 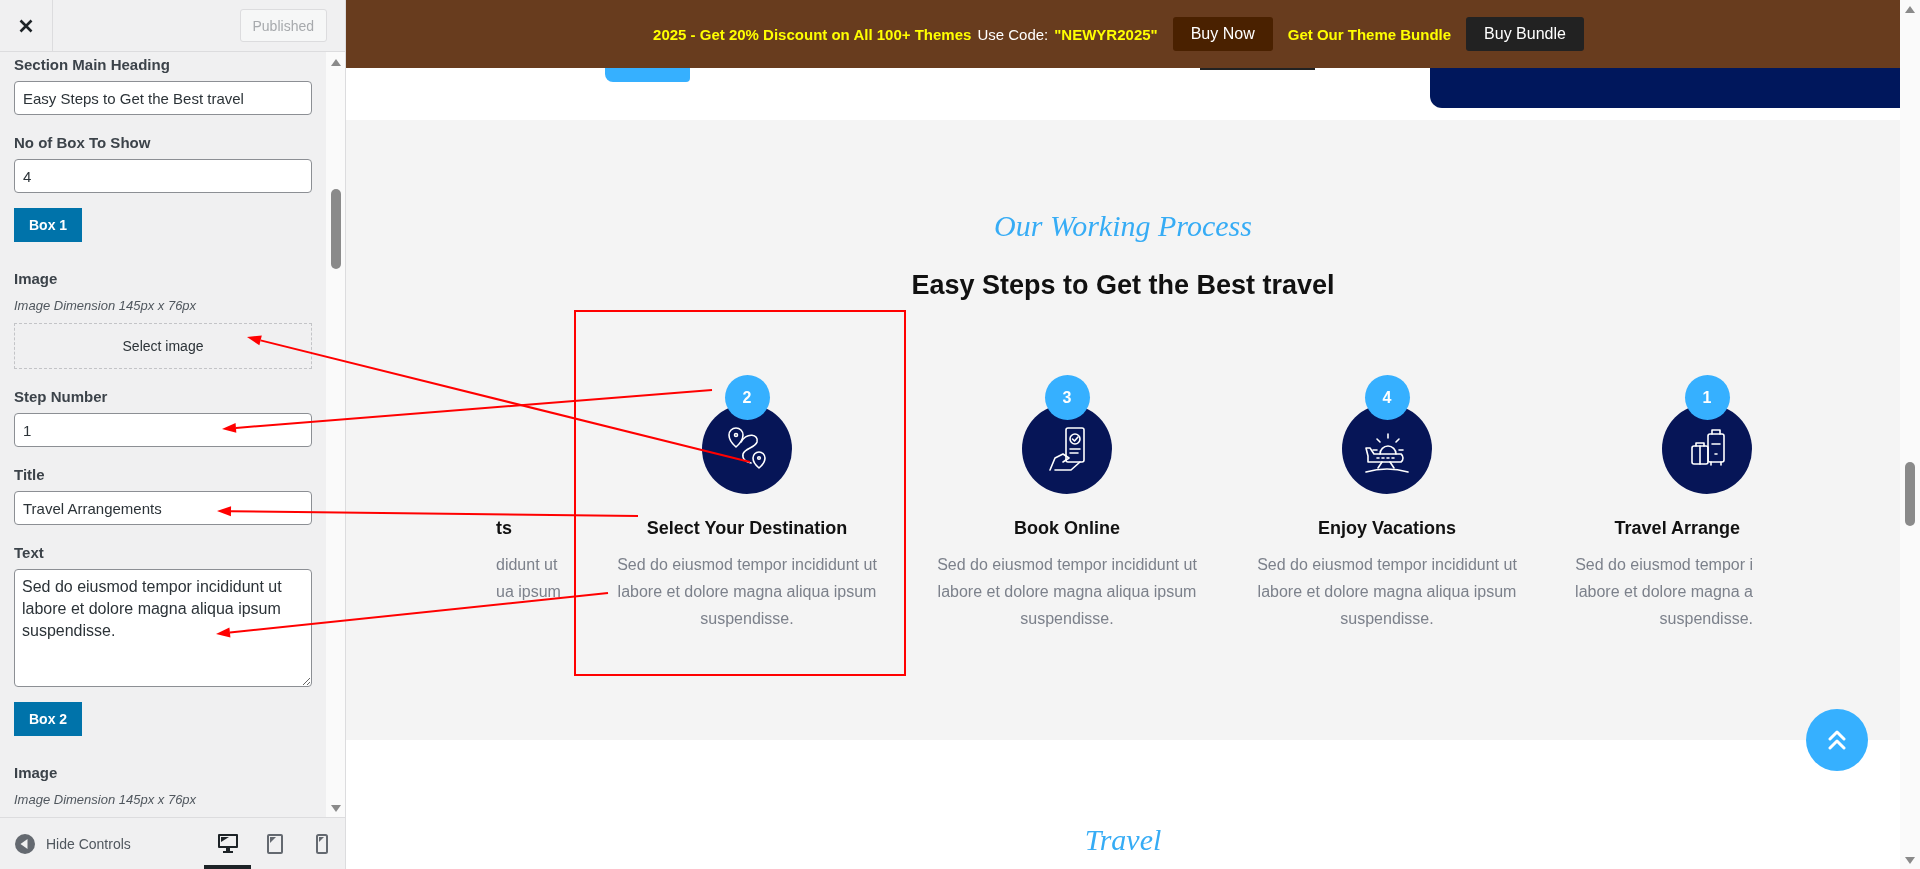 What do you see at coordinates (227, 843) in the screenshot?
I see `monitor-icon` at bounding box center [227, 843].